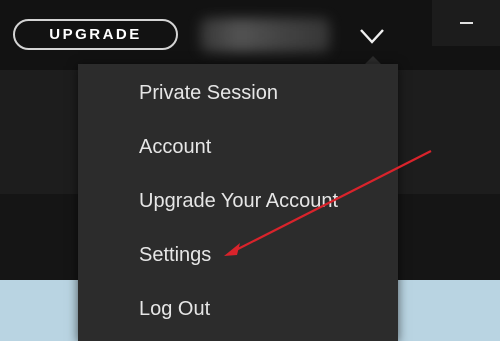 The width and height of the screenshot is (500, 341). I want to click on chevron-down-icon, so click(372, 36).